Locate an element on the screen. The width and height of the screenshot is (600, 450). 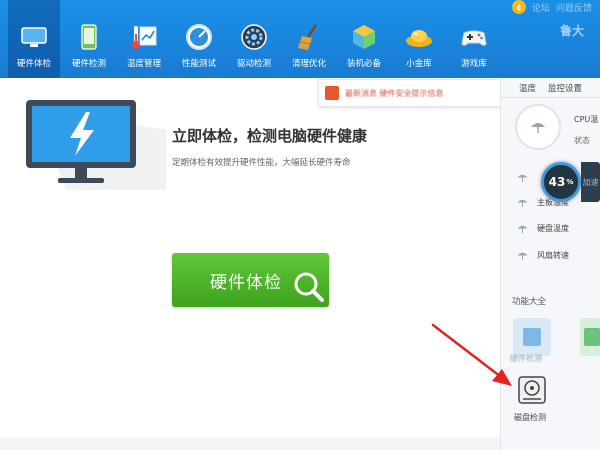
notice-text: 最新消息 硬件安全提示信息 is located at coordinates (394, 93).